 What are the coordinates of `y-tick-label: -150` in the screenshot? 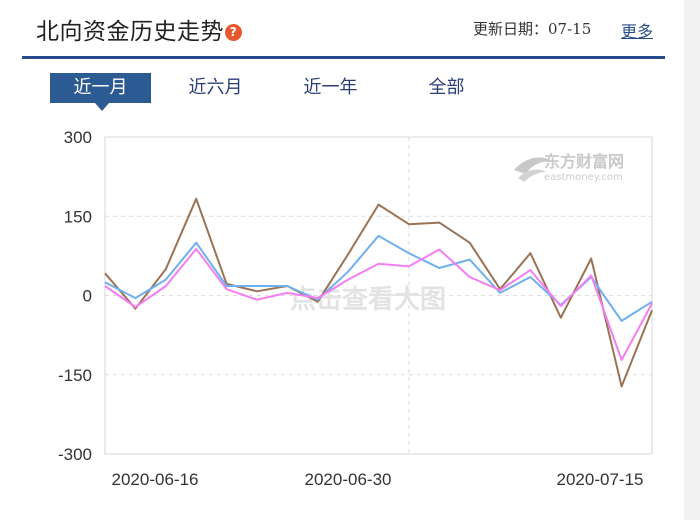 It's located at (75, 375).